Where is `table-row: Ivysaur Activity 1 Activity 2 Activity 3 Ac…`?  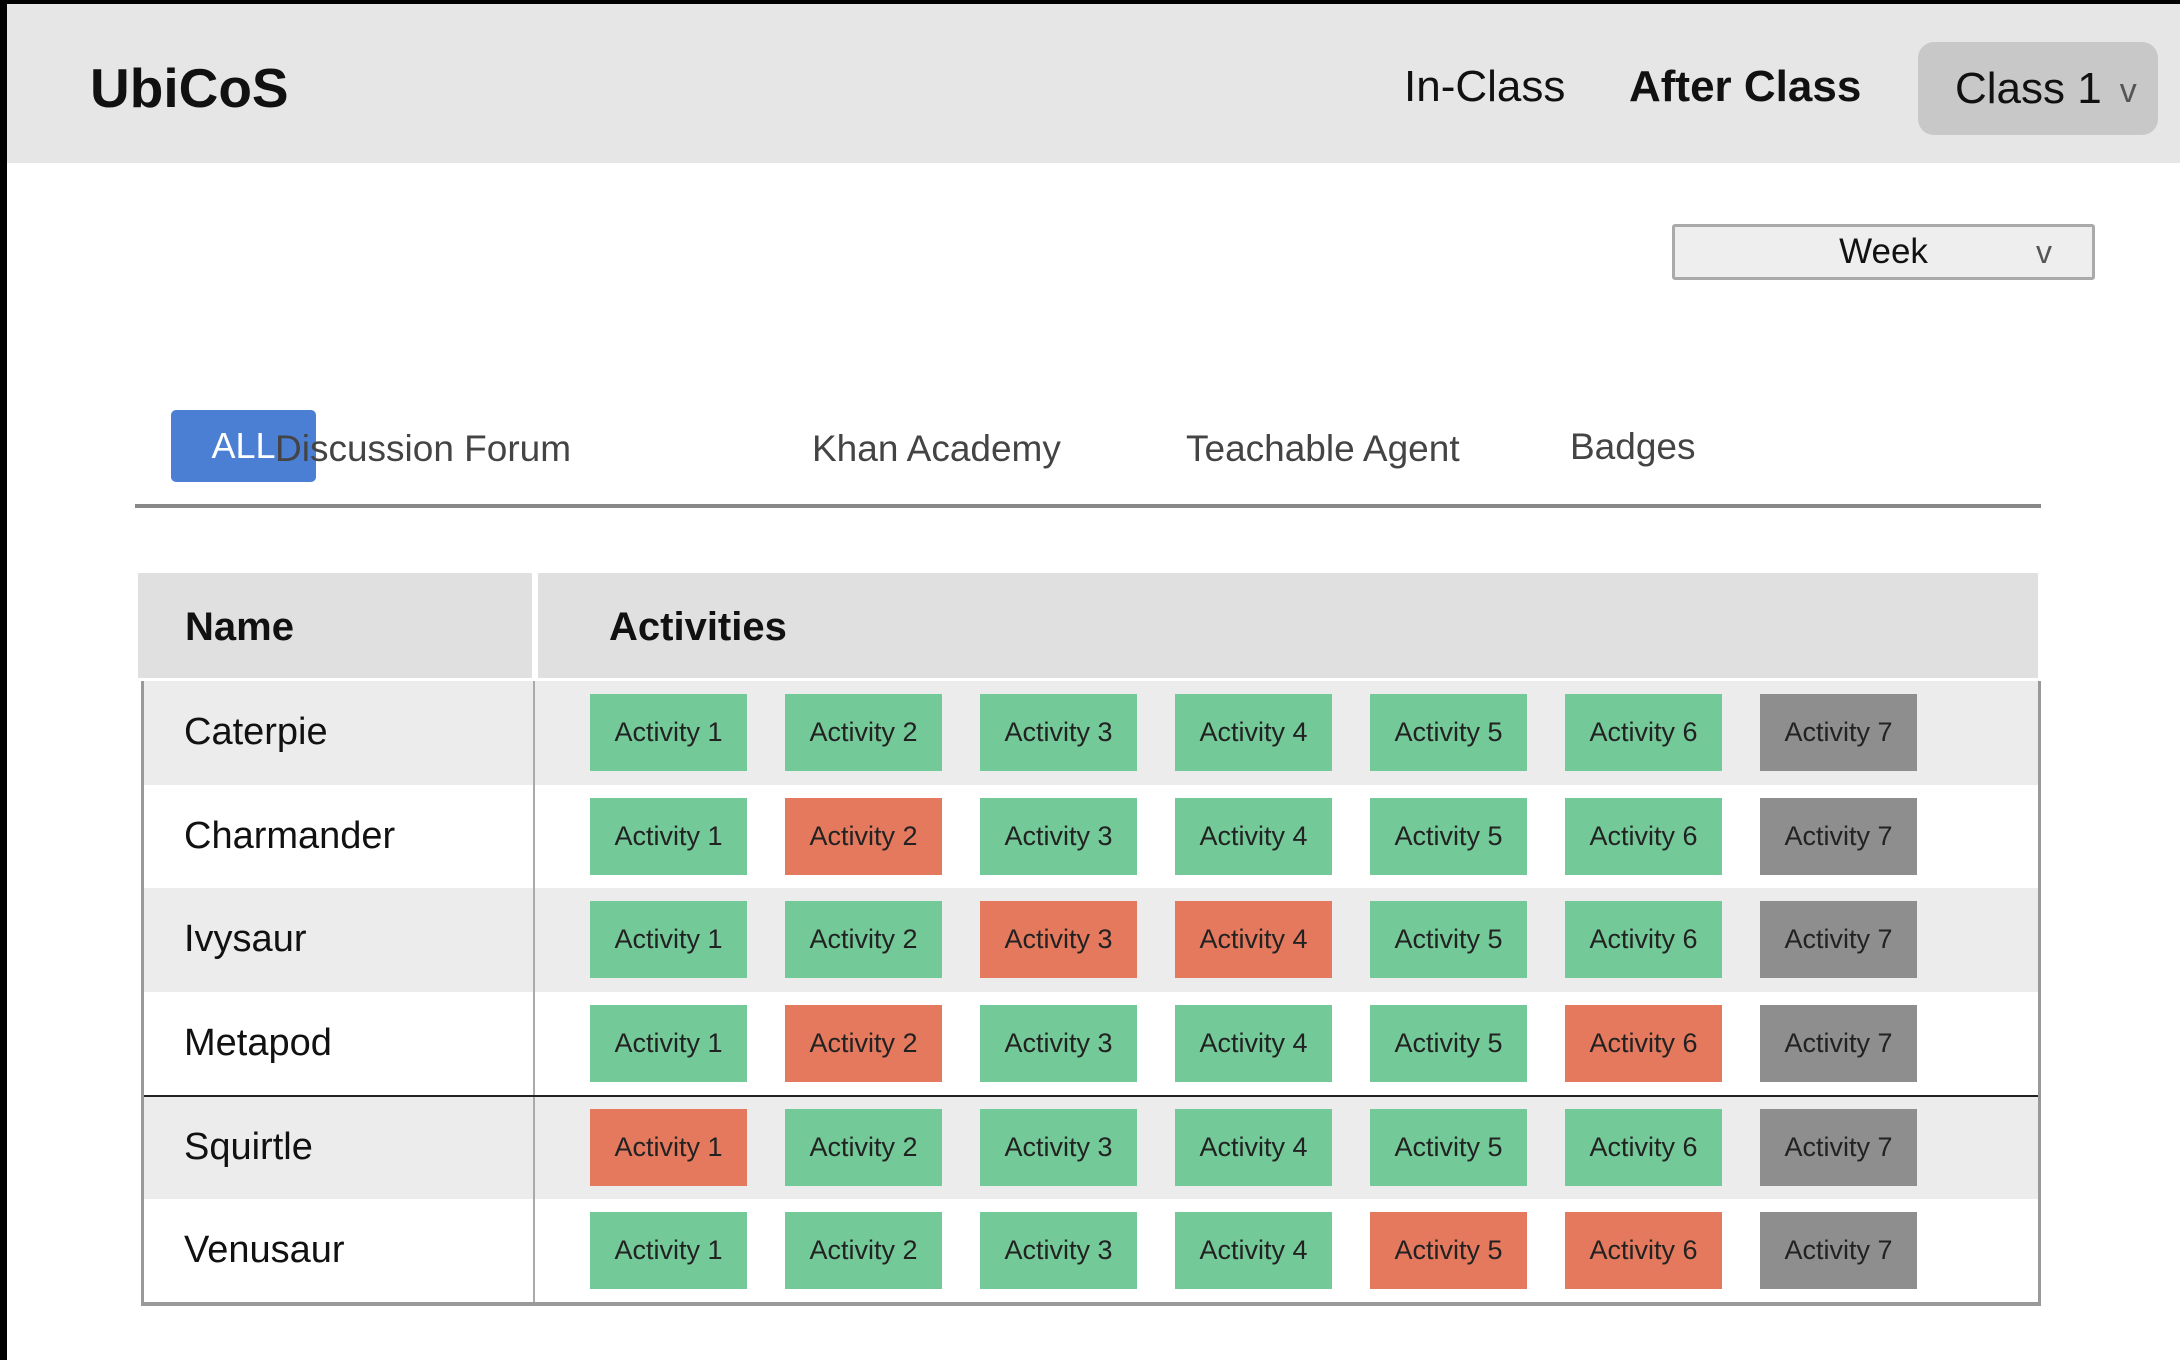
table-row: Ivysaur Activity 1 Activity 2 Activity 3 Ac… is located at coordinates (1091, 940).